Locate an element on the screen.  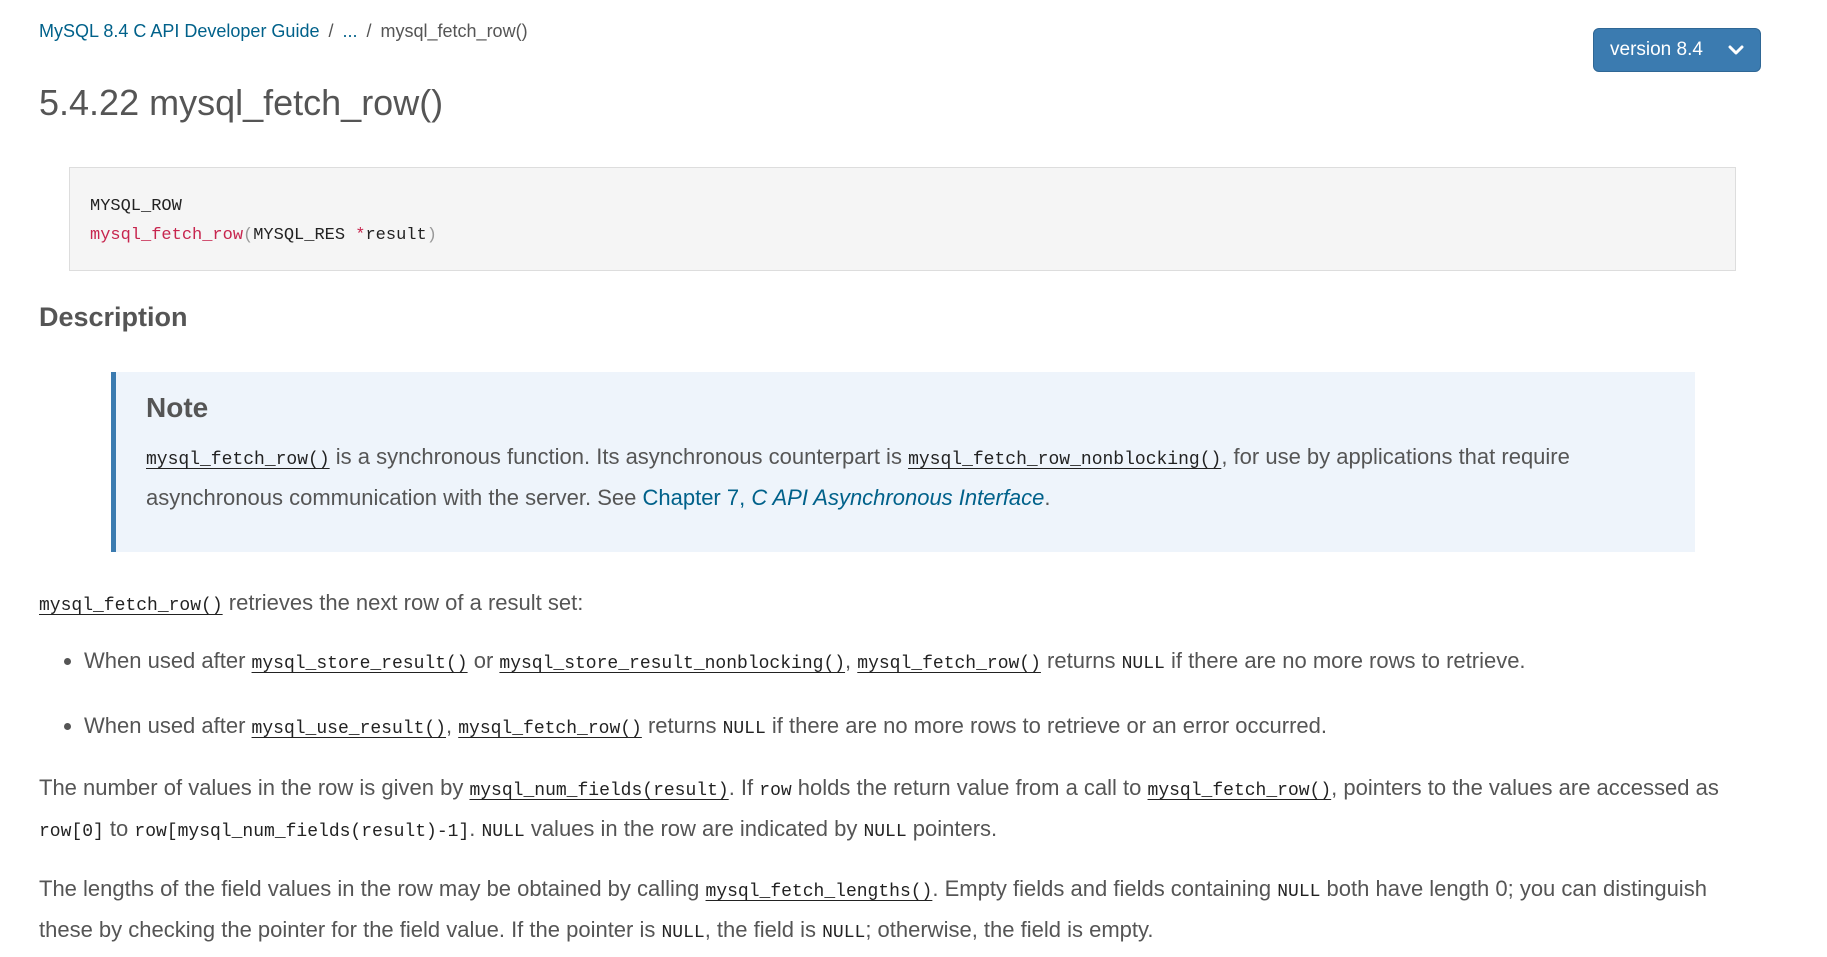
note-text-span: . is located at coordinates (1047, 497).